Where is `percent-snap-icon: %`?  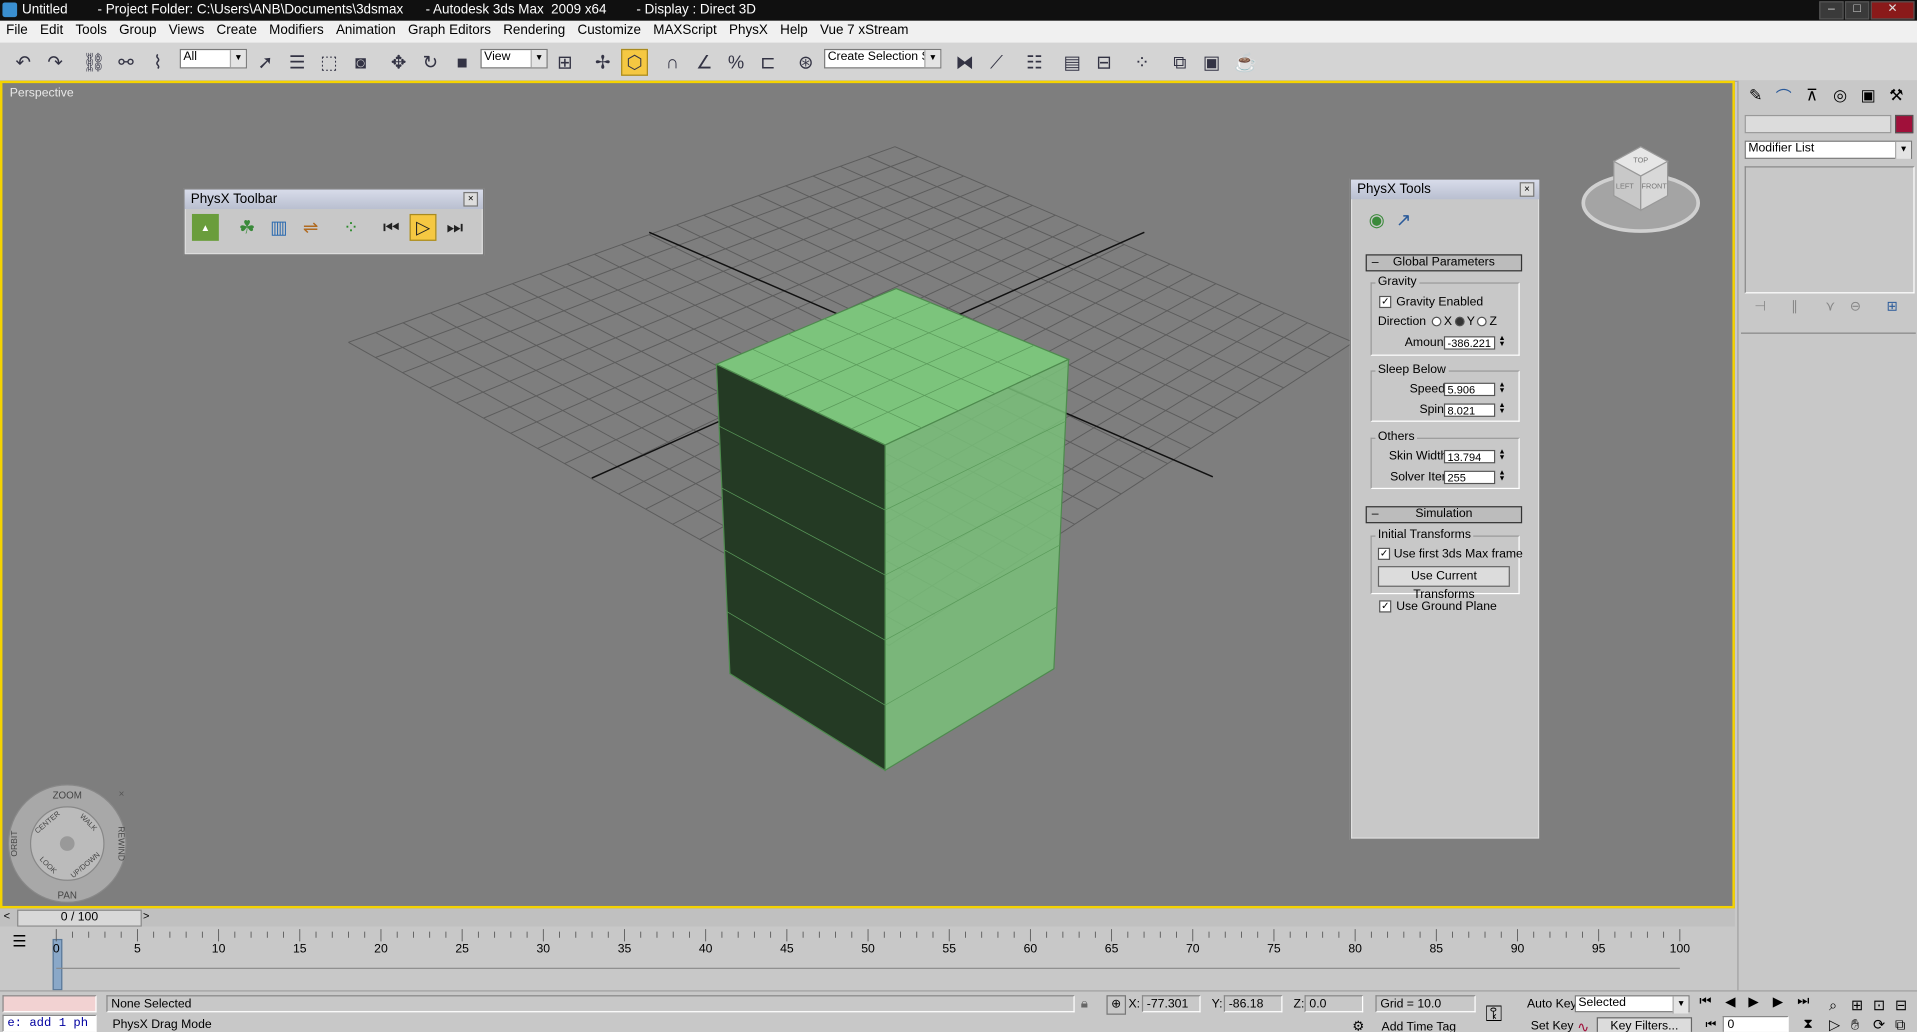
percent-snap-icon: % is located at coordinates (736, 62).